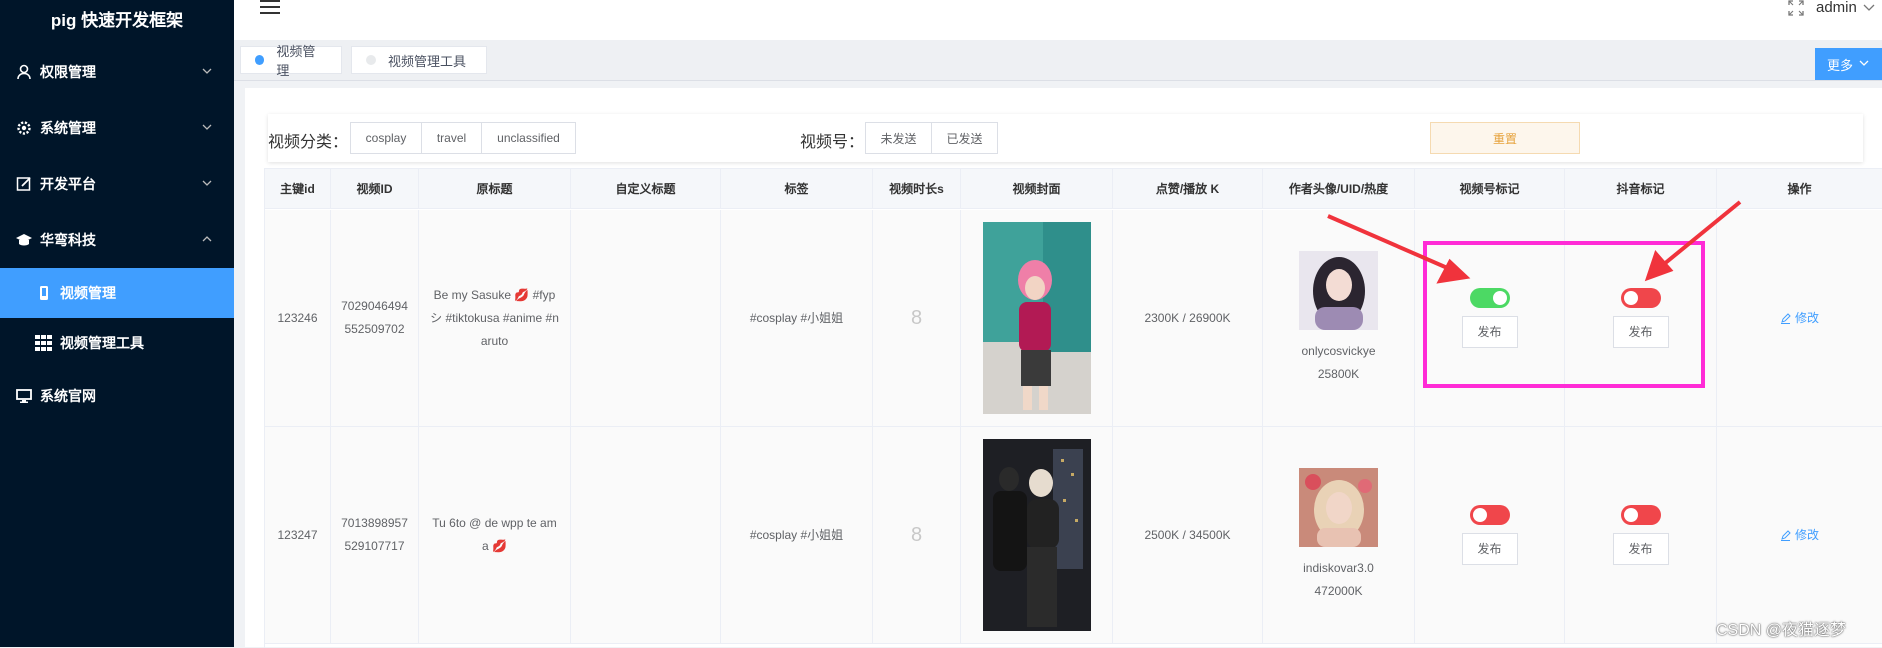 This screenshot has height=648, width=1882. What do you see at coordinates (1799, 189) in the screenshot?
I see `column-header: 操作` at bounding box center [1799, 189].